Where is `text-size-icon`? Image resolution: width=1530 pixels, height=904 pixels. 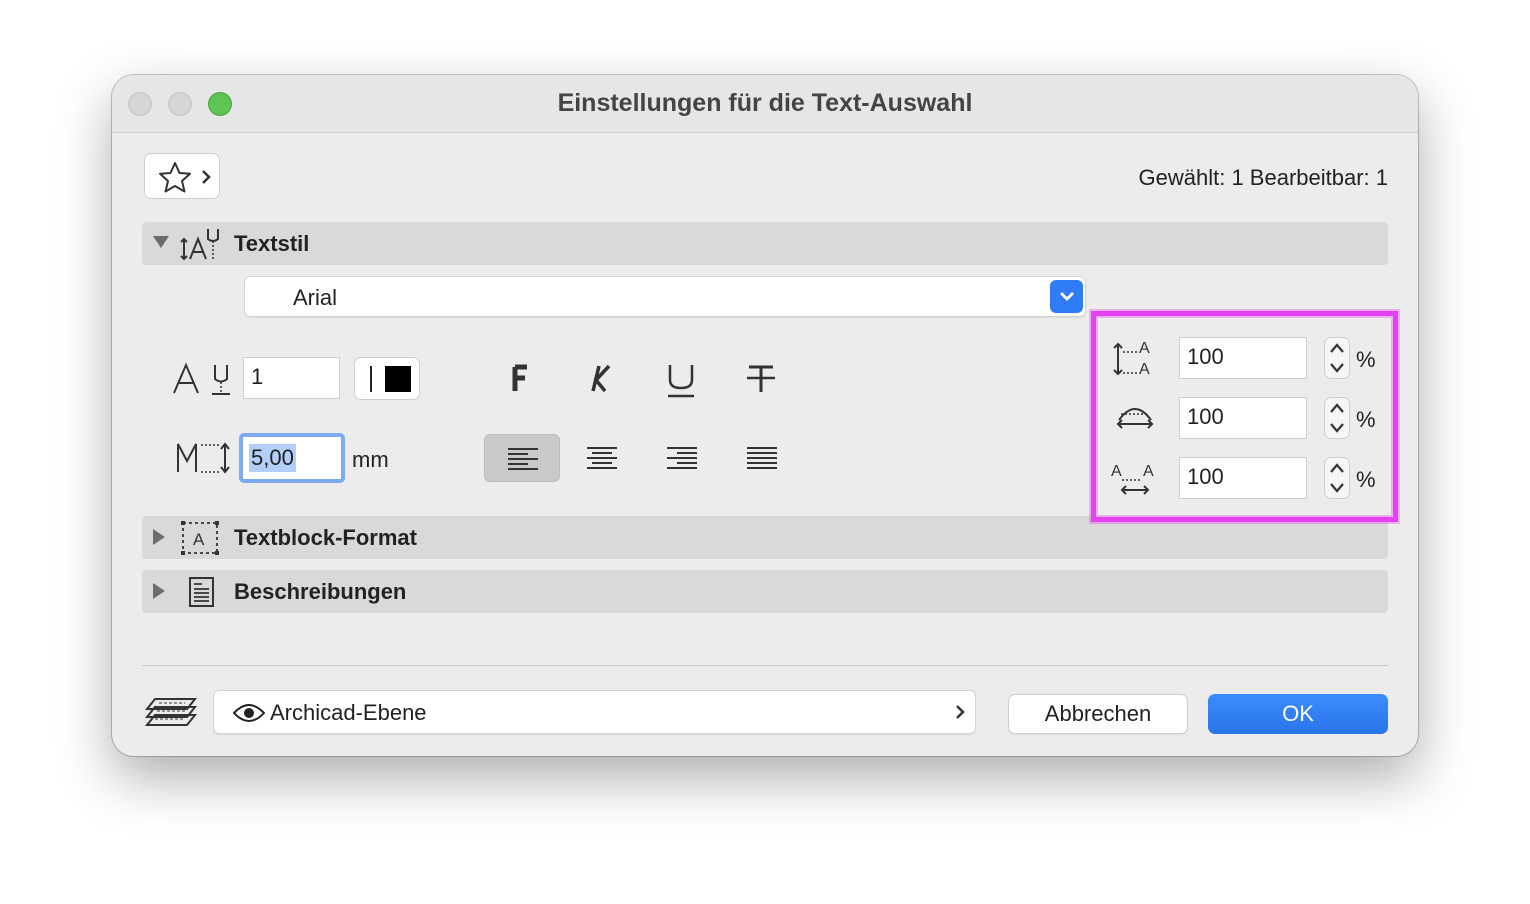 text-size-icon is located at coordinates (203, 458).